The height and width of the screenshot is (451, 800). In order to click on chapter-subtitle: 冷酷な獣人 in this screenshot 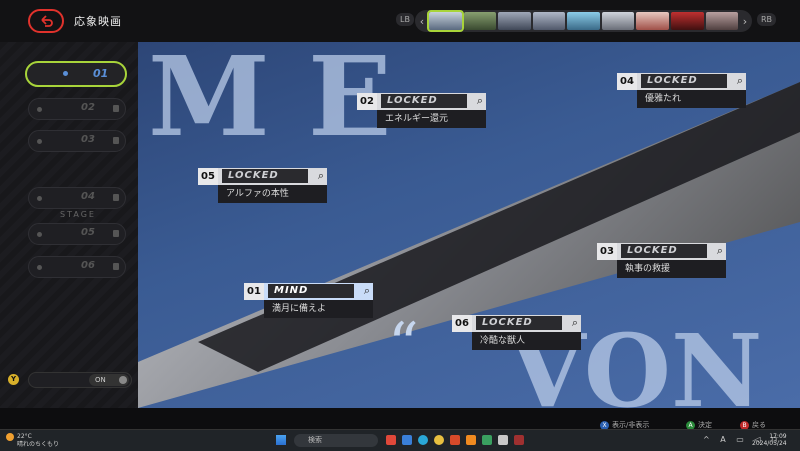, I will do `click(526, 341)`.